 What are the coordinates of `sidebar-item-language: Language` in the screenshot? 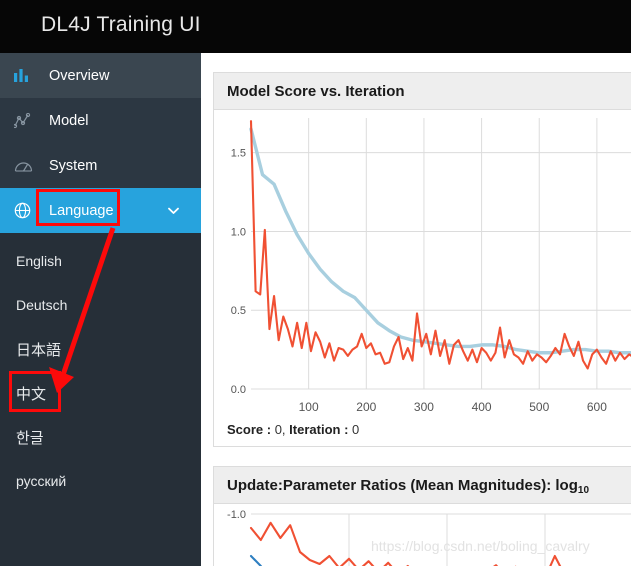 It's located at (100, 210).